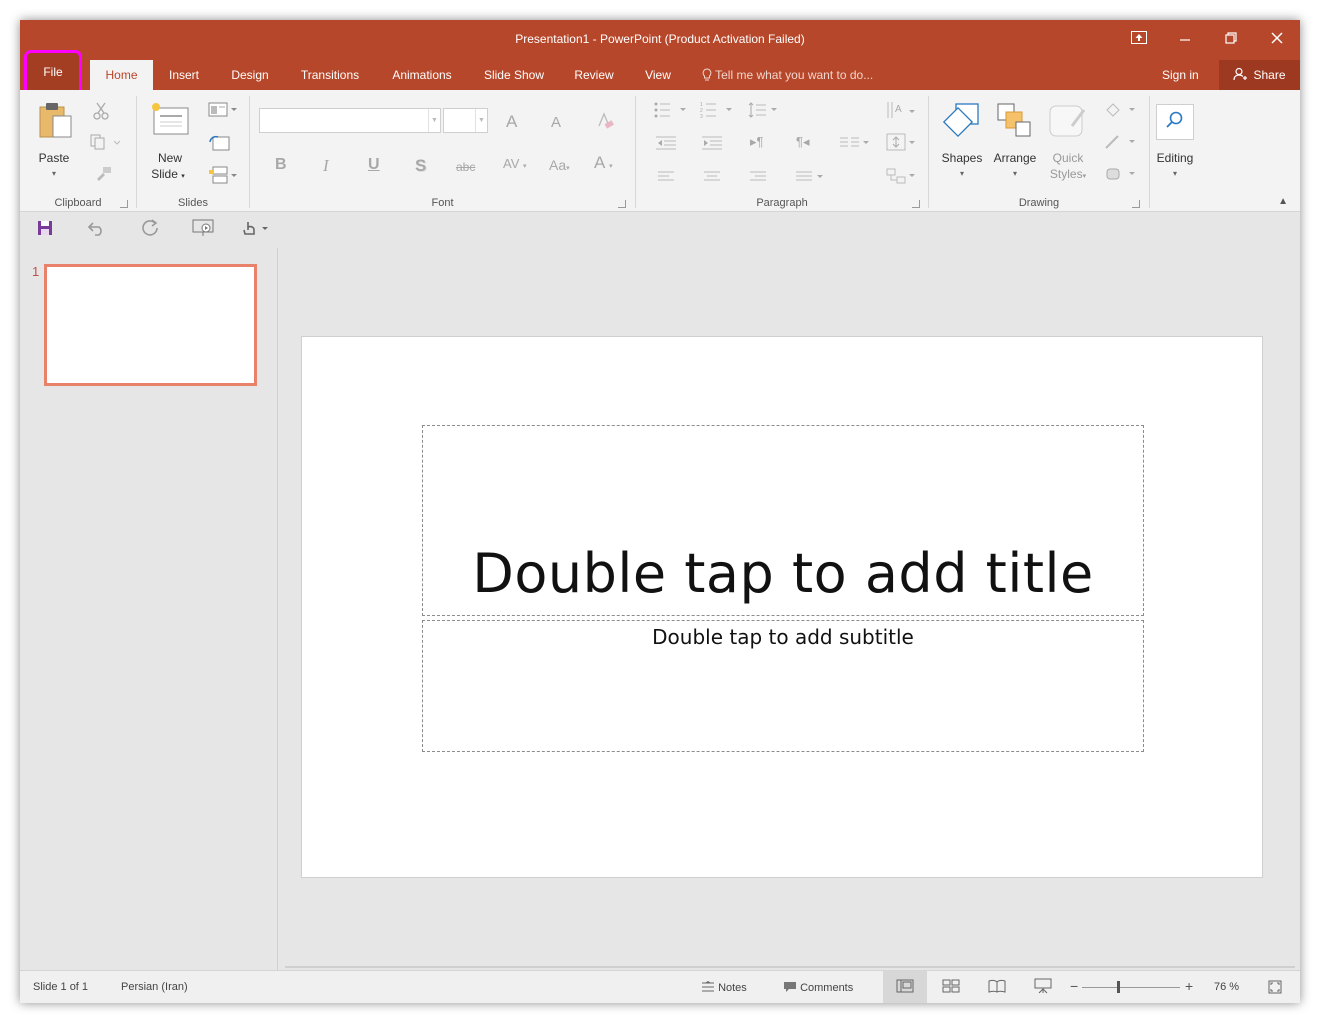 This screenshot has height=1023, width=1320. Describe the element at coordinates (810, 179) in the screenshot. I see `justify-icon` at that location.